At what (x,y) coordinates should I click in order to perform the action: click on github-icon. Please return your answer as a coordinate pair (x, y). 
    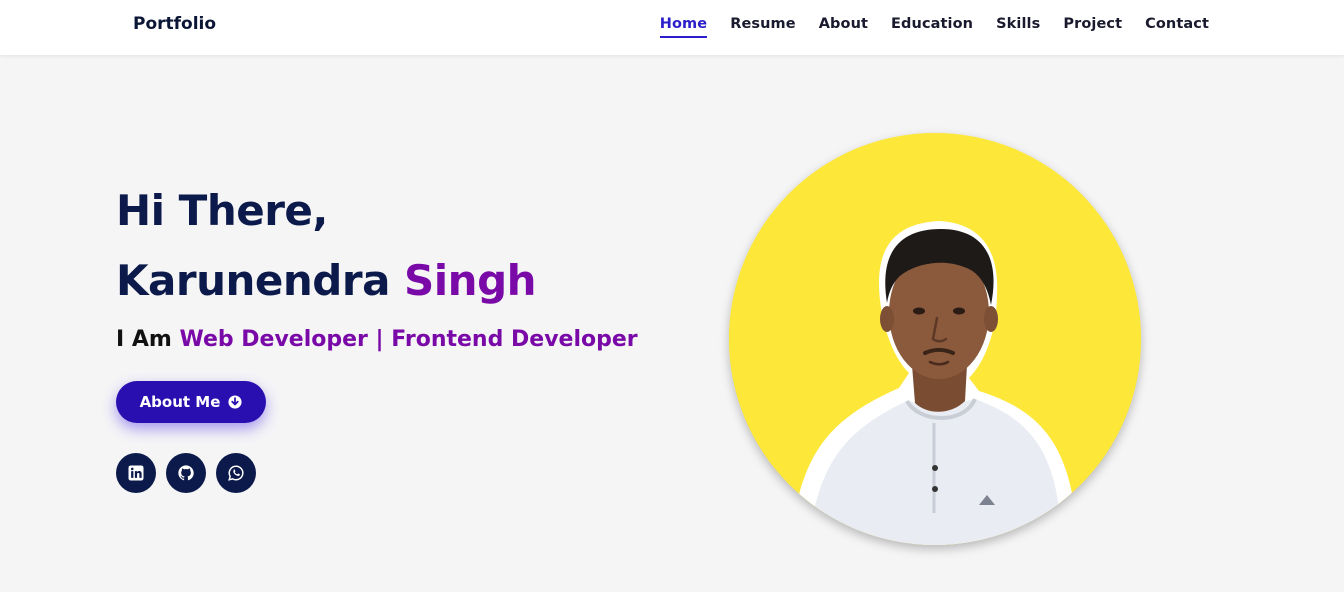
    Looking at the image, I should click on (186, 473).